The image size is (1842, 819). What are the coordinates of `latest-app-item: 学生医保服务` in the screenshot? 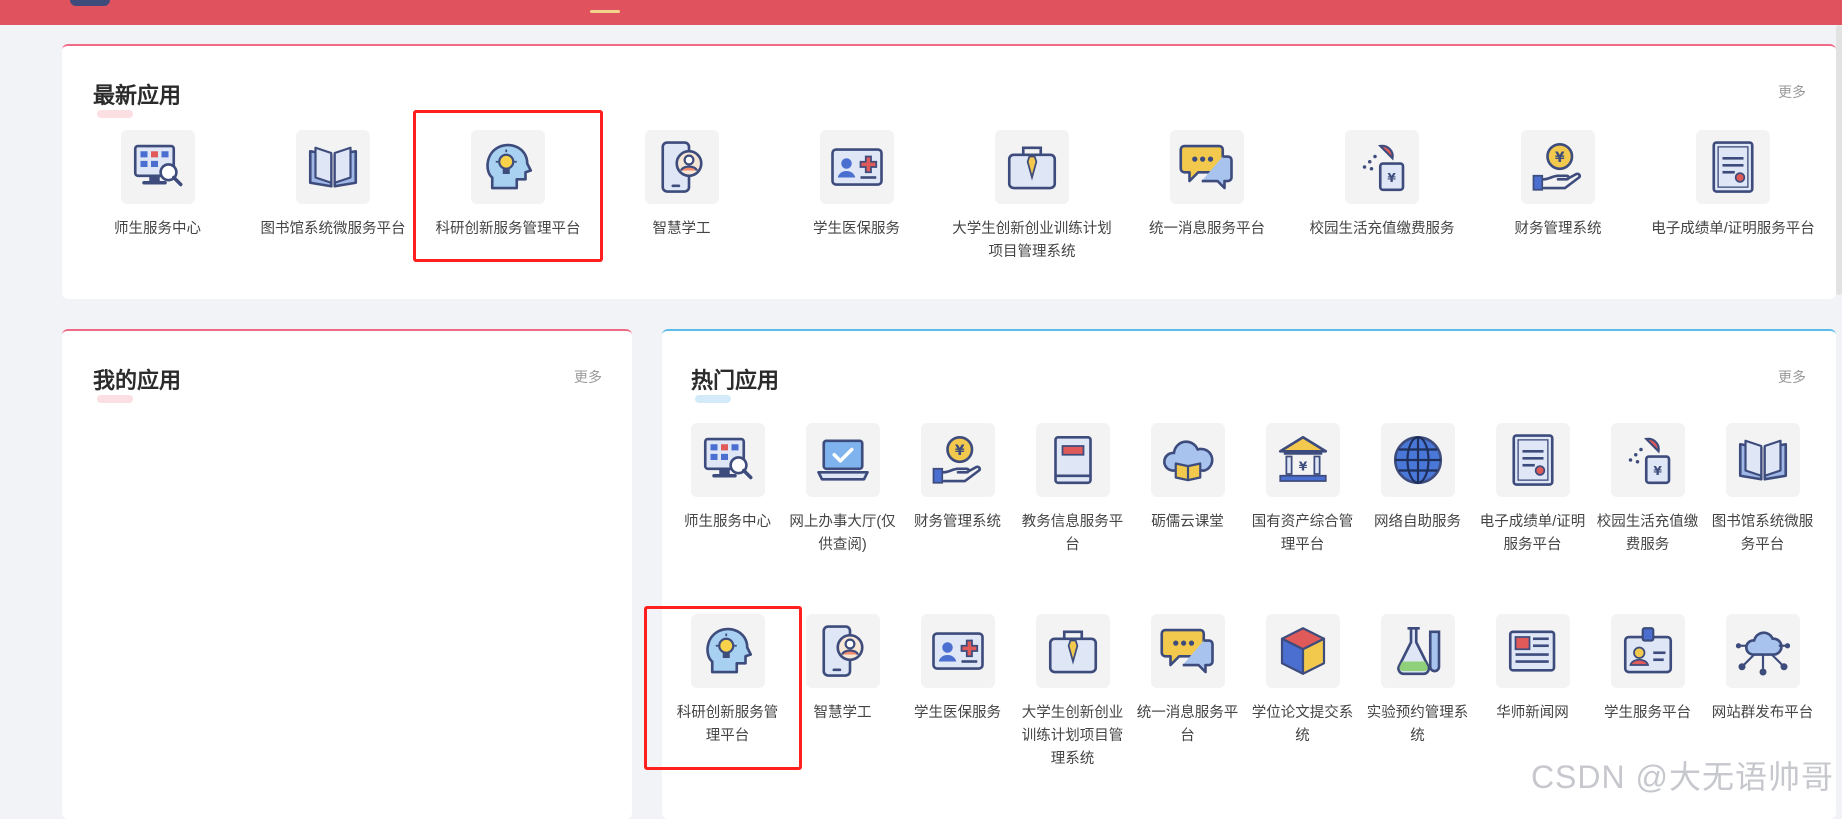 It's located at (856, 185).